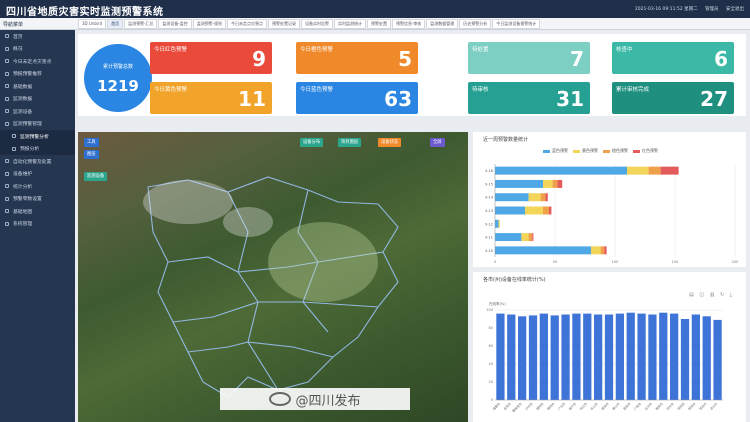 This screenshot has height=422, width=750. What do you see at coordinates (492, 400) in the screenshot?
I see `y-tick-label: 0` at bounding box center [492, 400].